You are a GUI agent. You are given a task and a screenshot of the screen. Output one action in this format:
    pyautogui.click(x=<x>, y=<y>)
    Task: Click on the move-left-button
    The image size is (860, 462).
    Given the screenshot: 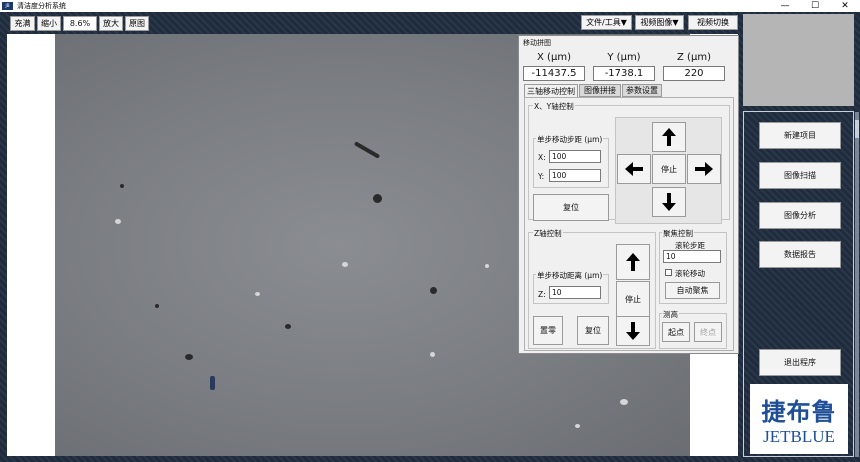 What is the action you would take?
    pyautogui.click(x=634, y=169)
    